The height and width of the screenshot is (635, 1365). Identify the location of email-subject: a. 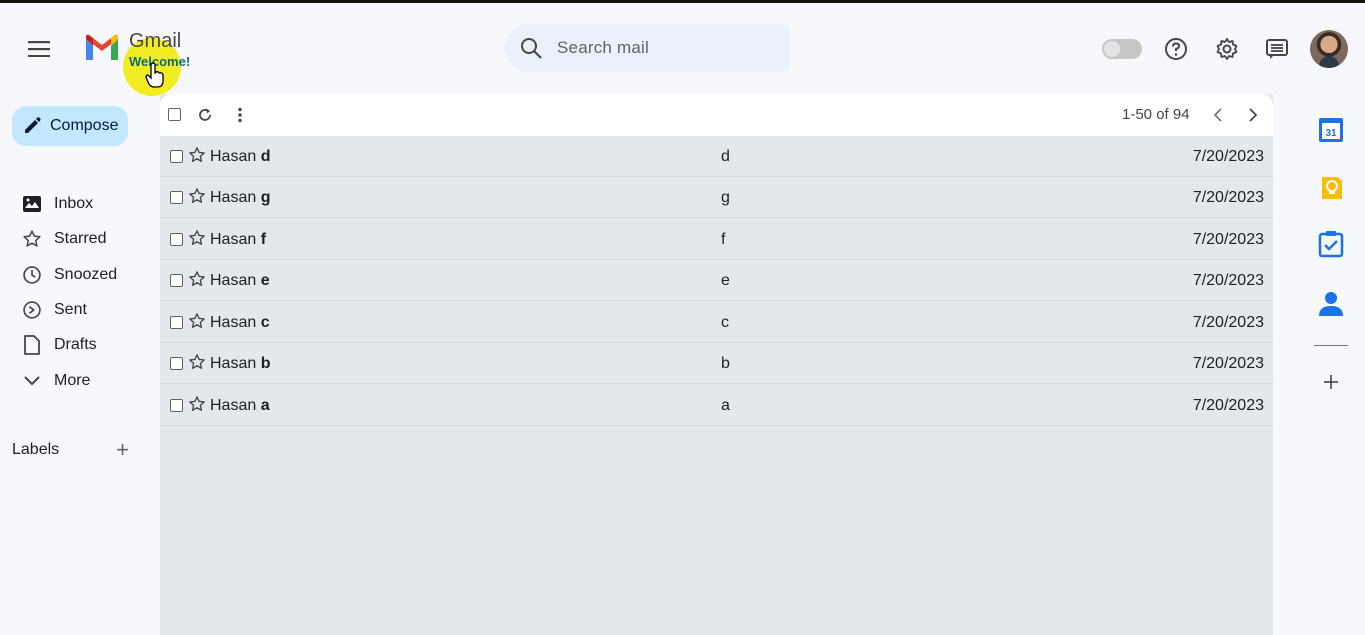
(725, 405).